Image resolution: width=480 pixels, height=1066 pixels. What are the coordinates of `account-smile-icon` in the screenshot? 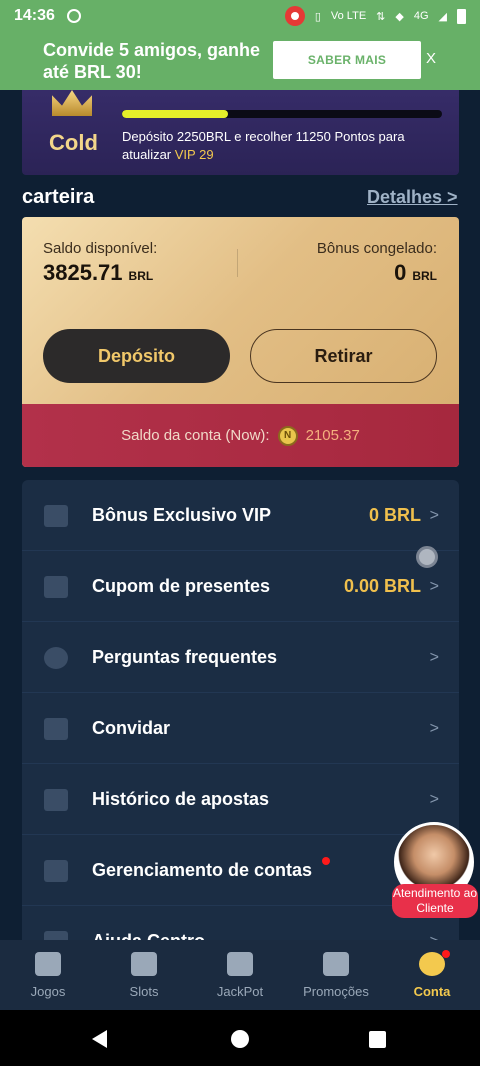 It's located at (432, 964).